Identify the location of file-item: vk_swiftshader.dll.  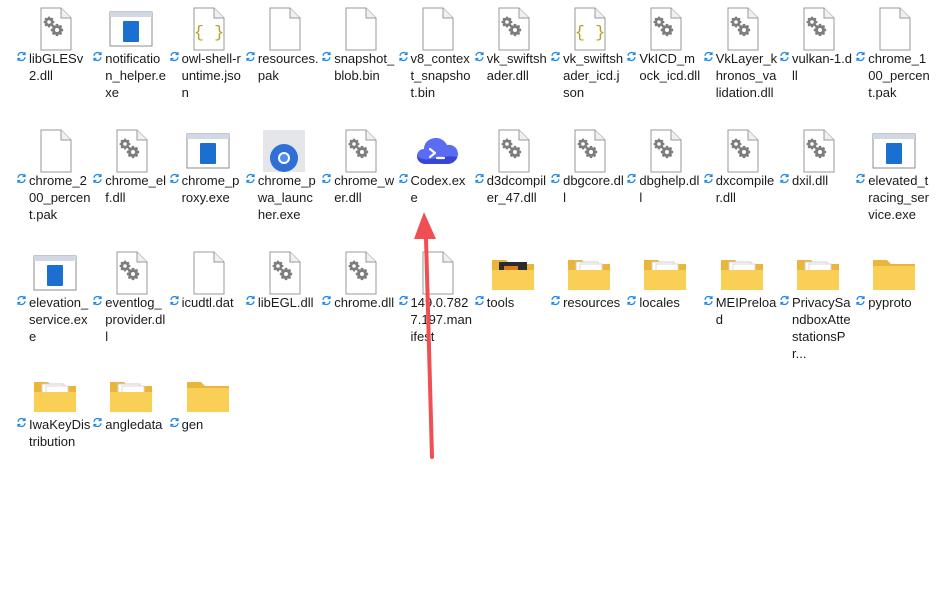
(509, 59).